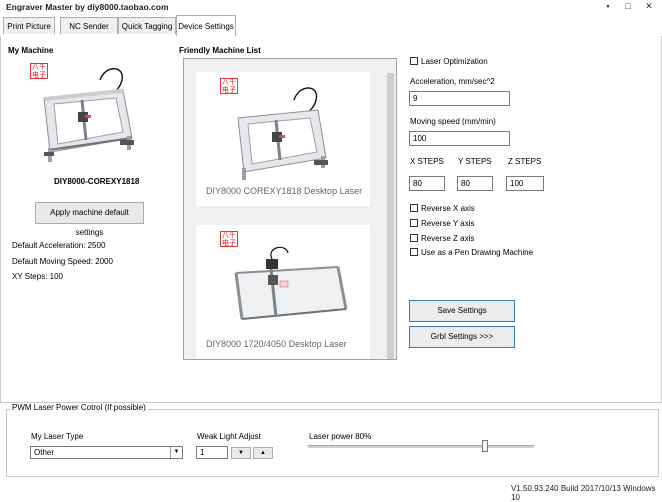 This screenshot has width=662, height=502. I want to click on z-steps-input: 100, so click(525, 183).